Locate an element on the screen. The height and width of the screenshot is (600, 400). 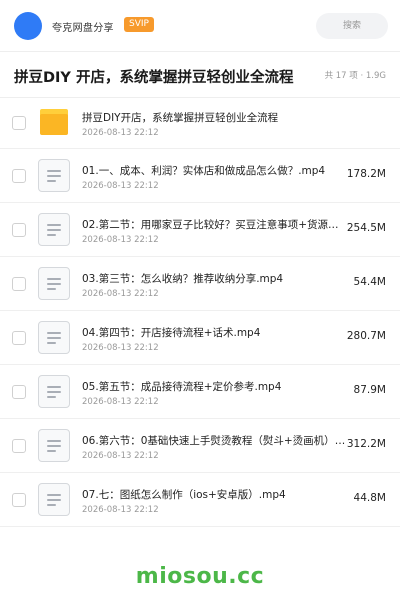
file-size: 87.9M is located at coordinates (369, 390).